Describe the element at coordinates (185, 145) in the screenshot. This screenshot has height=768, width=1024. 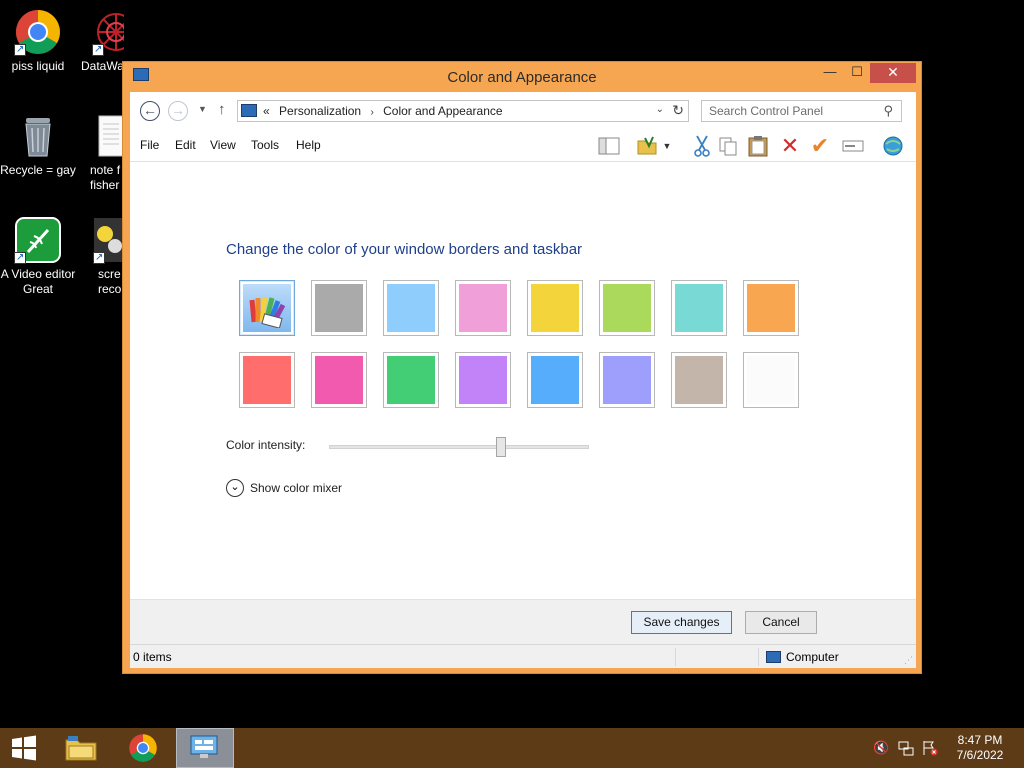
I see `menu-edit: Edit` at that location.